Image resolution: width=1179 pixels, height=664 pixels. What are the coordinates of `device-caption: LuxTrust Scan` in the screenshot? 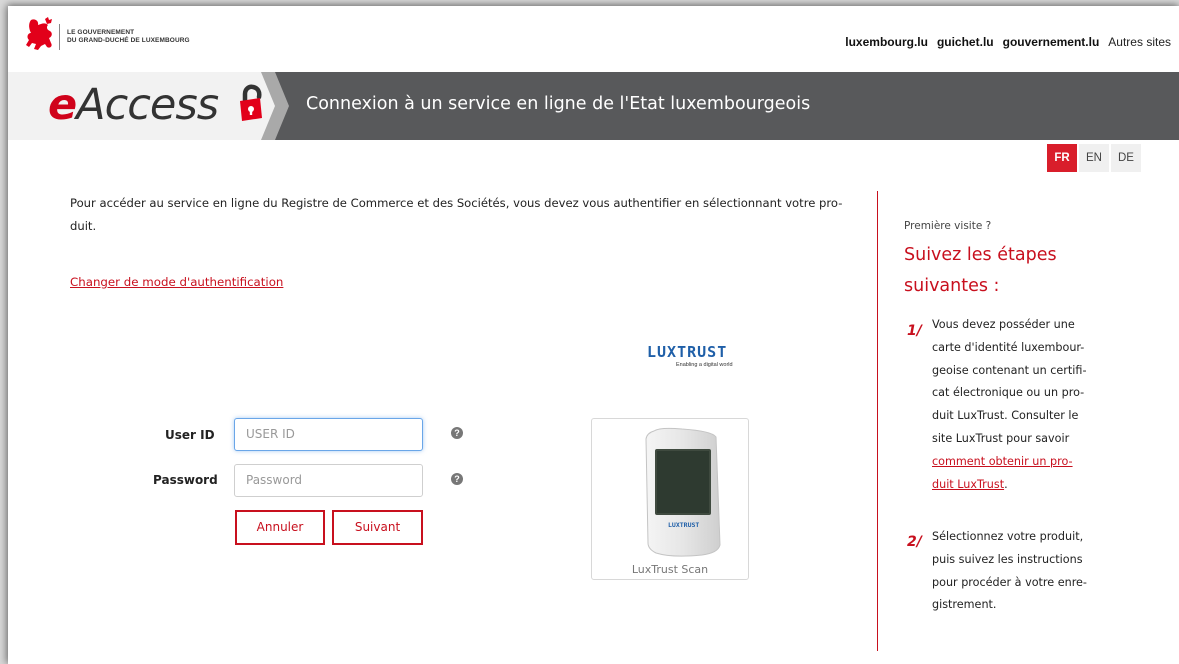 It's located at (670, 569).